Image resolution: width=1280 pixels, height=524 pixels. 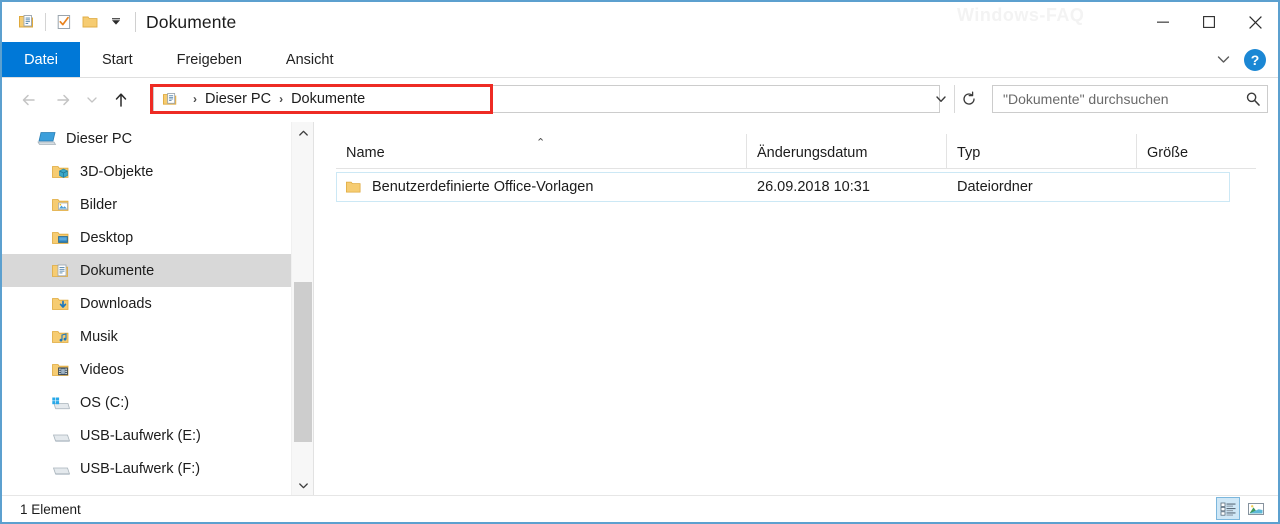 I want to click on tab-ansicht: Ansicht, so click(x=310, y=59).